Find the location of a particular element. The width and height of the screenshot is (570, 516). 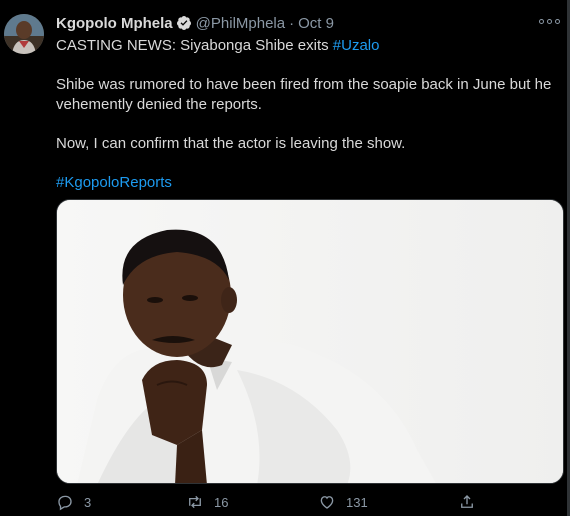

tweet-line-1-text: CASTING NEWS: Siyabonga Shibe exits is located at coordinates (194, 45).